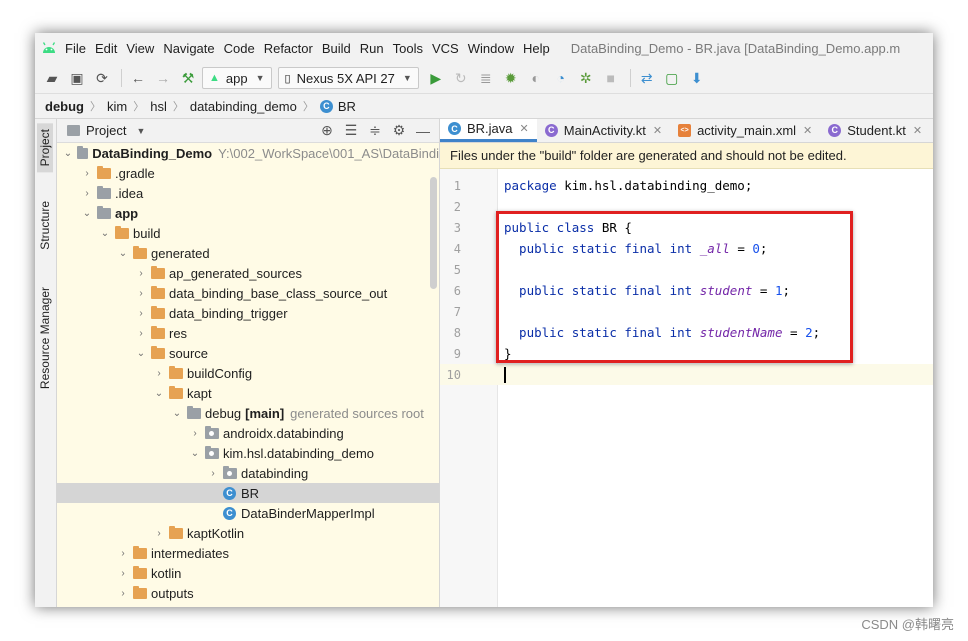 This screenshot has width=968, height=641. I want to click on tree-node: ⌄ build, so click(248, 233).